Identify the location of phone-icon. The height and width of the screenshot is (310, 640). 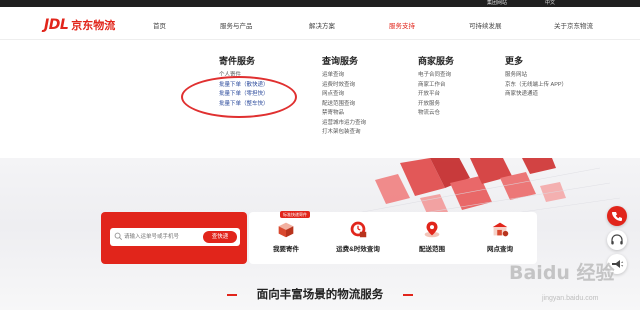
(617, 216).